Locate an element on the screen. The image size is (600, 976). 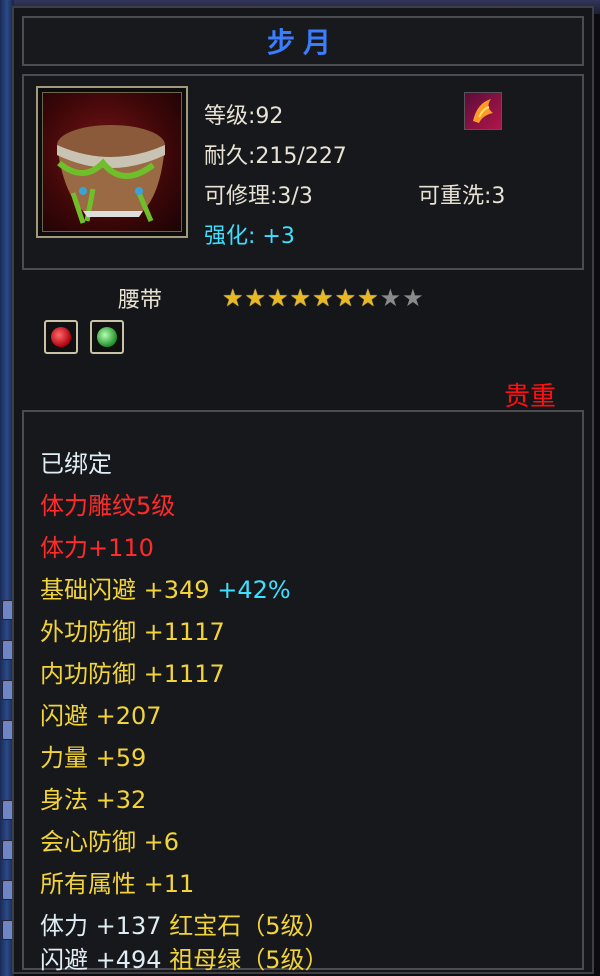
gem-name: 红宝石（5级） is located at coordinates (249, 926).